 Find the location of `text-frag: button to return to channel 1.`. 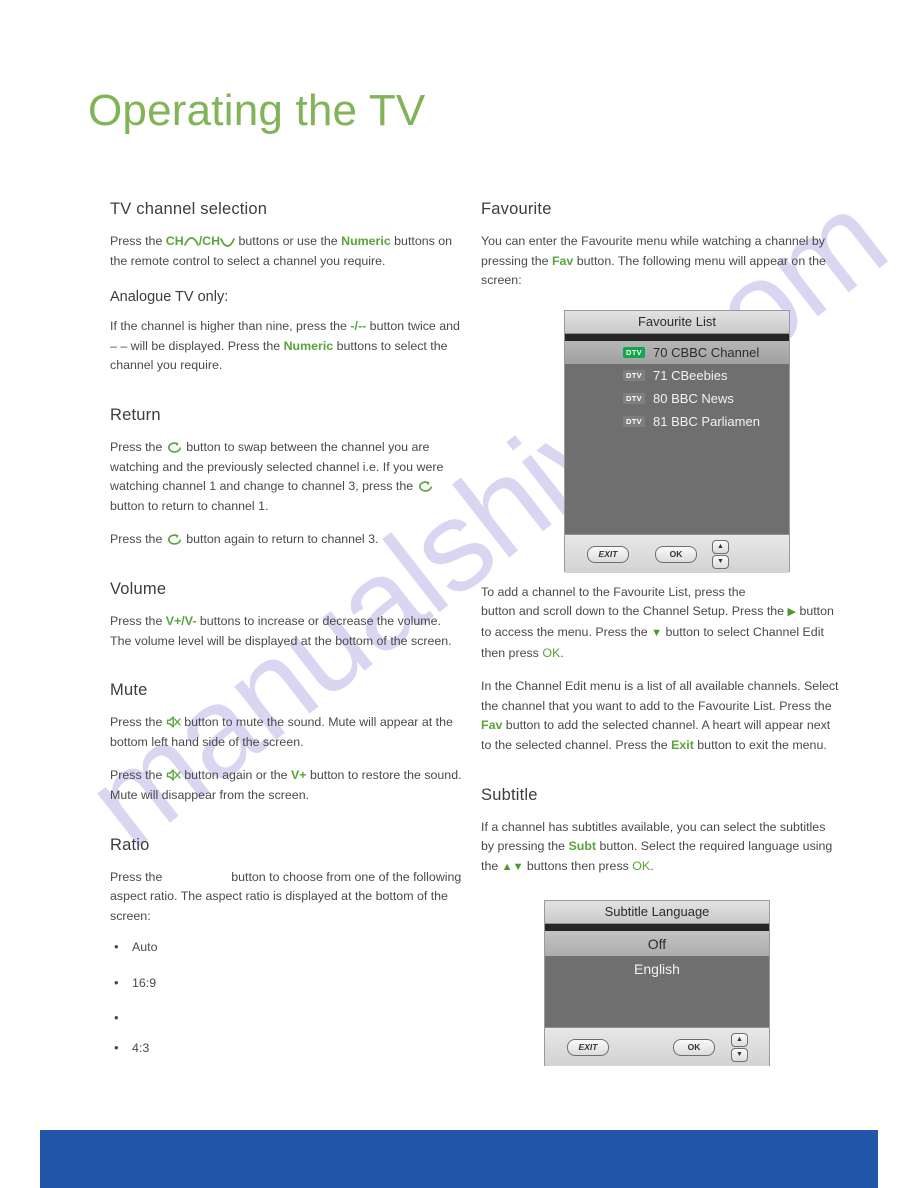

text-frag: button to return to channel 1. is located at coordinates (189, 505).